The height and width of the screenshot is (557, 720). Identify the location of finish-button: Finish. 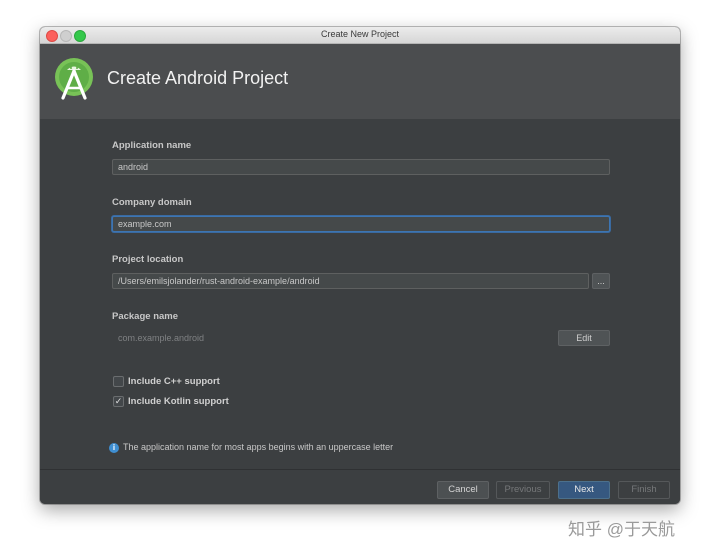
(644, 490).